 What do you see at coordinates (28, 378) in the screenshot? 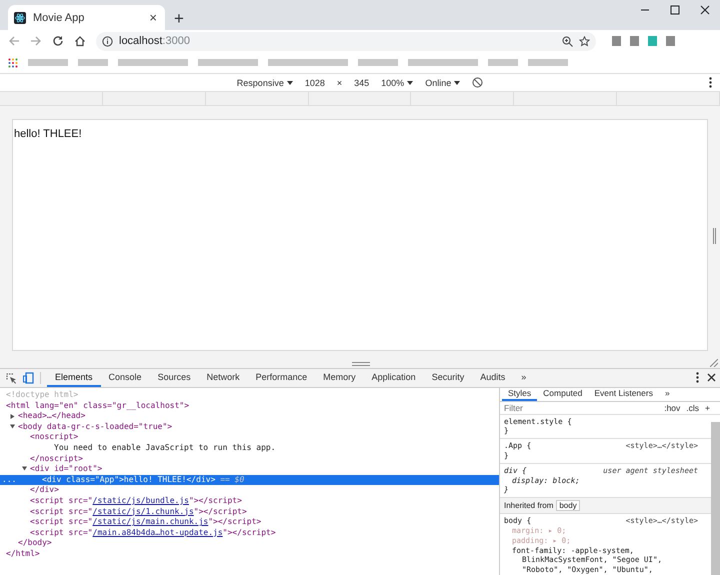
I see `device-toggle-icon` at bounding box center [28, 378].